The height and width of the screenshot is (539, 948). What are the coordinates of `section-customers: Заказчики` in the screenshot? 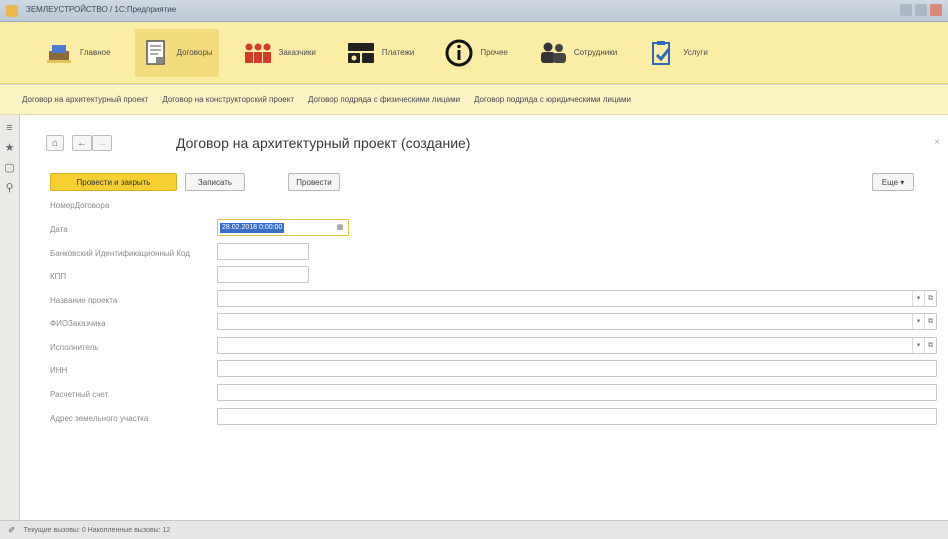 It's located at (279, 53).